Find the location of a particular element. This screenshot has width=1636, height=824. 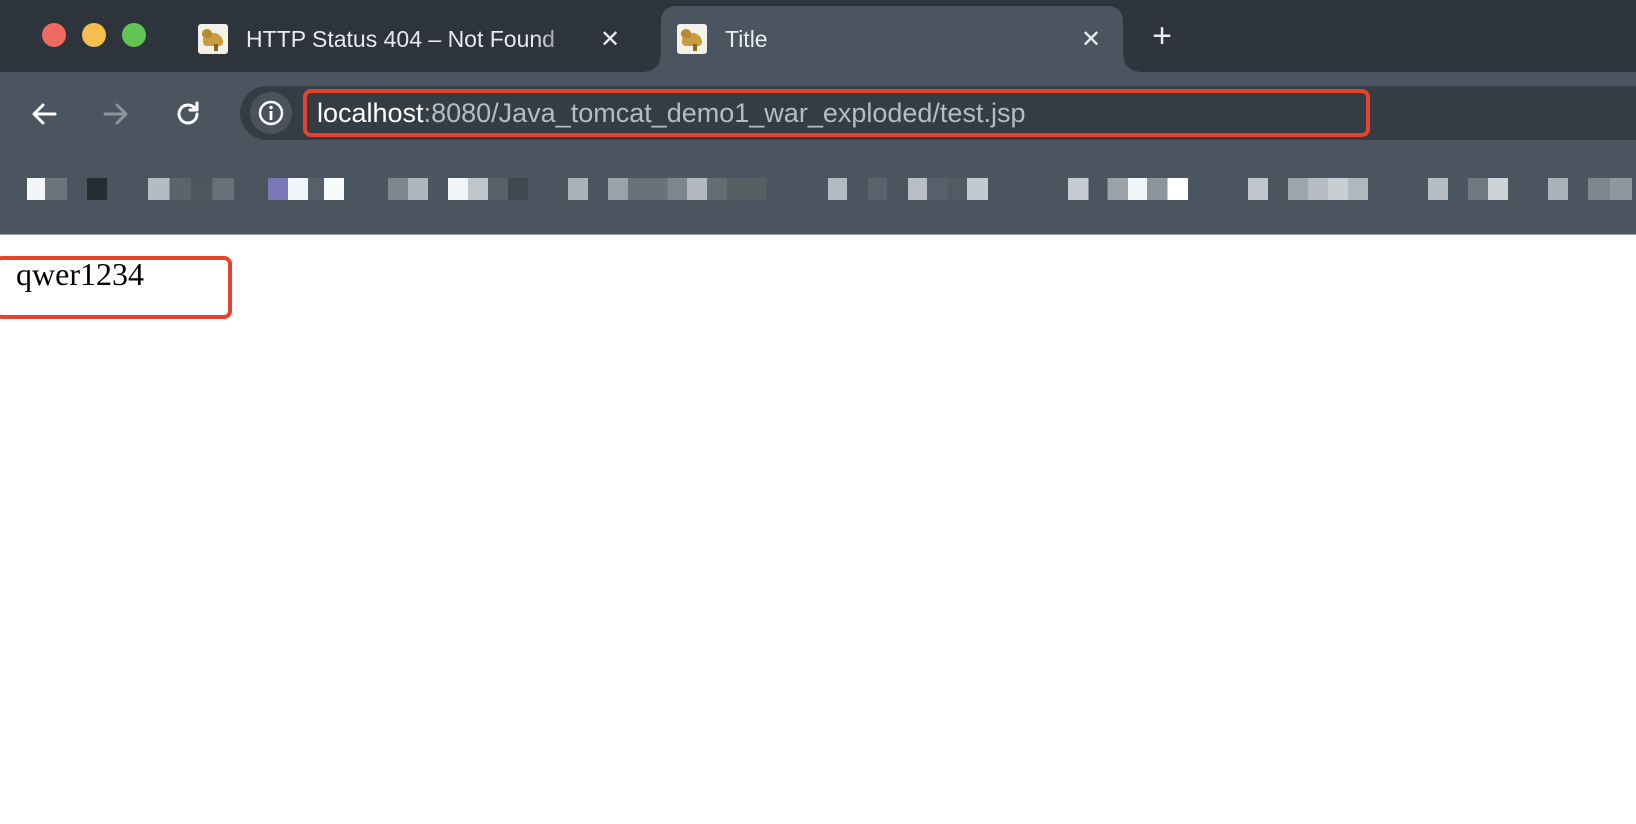

tab-title: HTTP Status 404 – Not Found is located at coordinates (400, 38).